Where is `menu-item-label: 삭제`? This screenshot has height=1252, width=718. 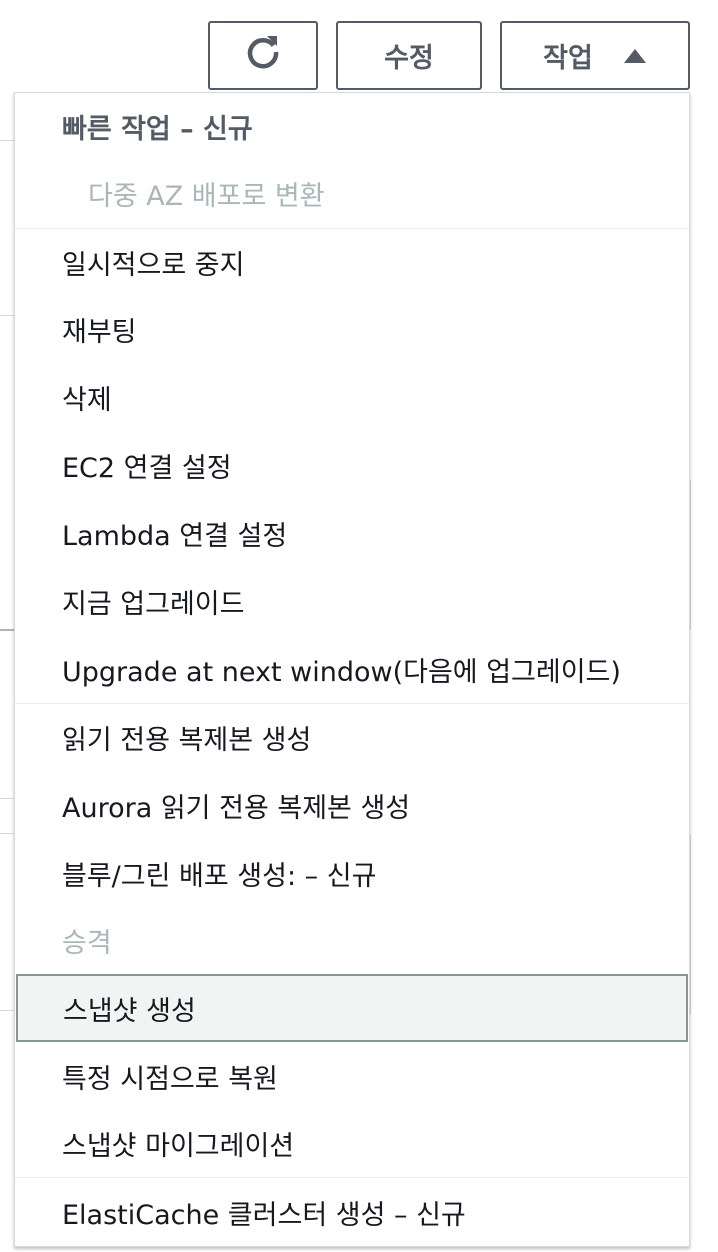 menu-item-label: 삭제 is located at coordinates (87, 400).